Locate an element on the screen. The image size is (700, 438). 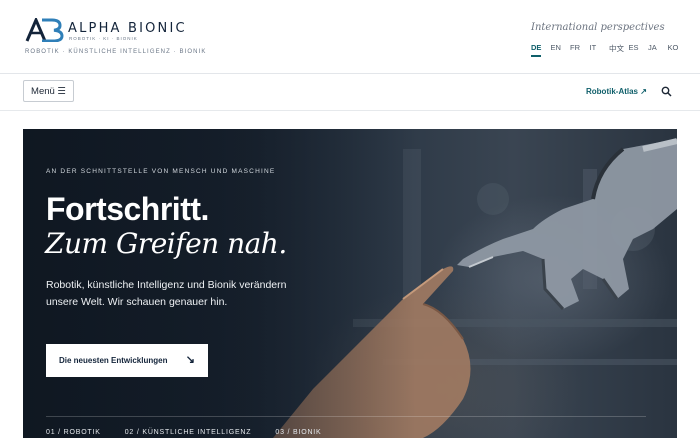
language-switcher: DE EN FR IT 中文 ES JA KO is located at coordinates (609, 50).